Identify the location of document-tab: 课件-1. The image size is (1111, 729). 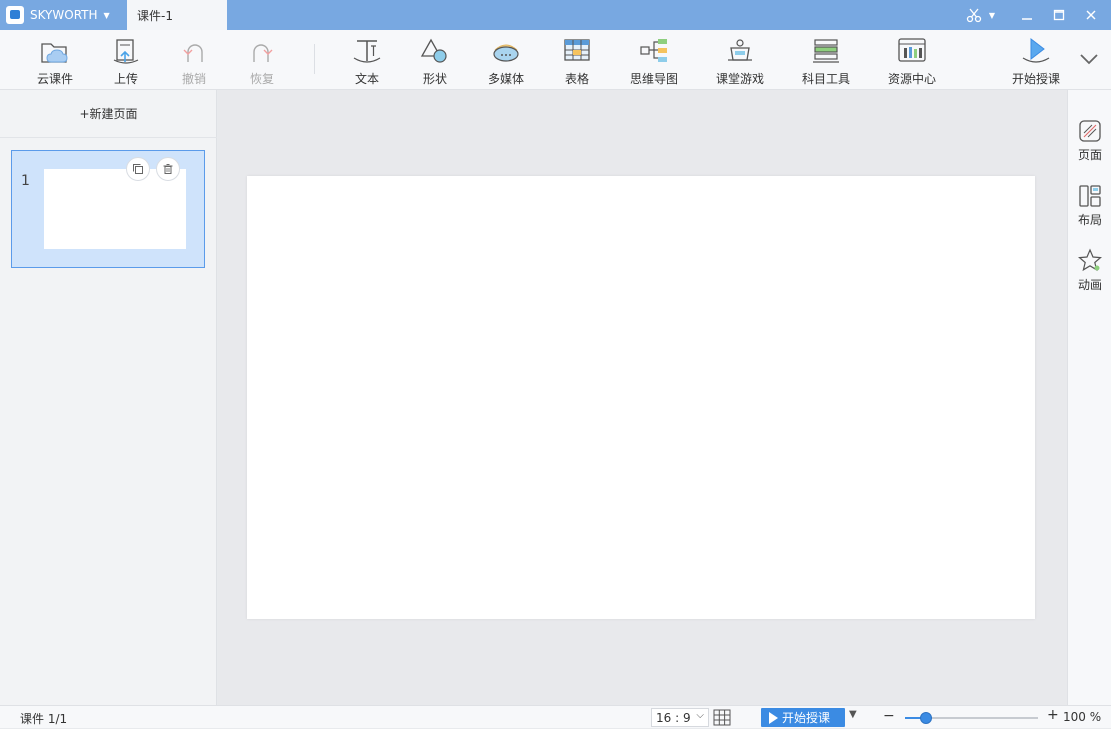
(177, 15).